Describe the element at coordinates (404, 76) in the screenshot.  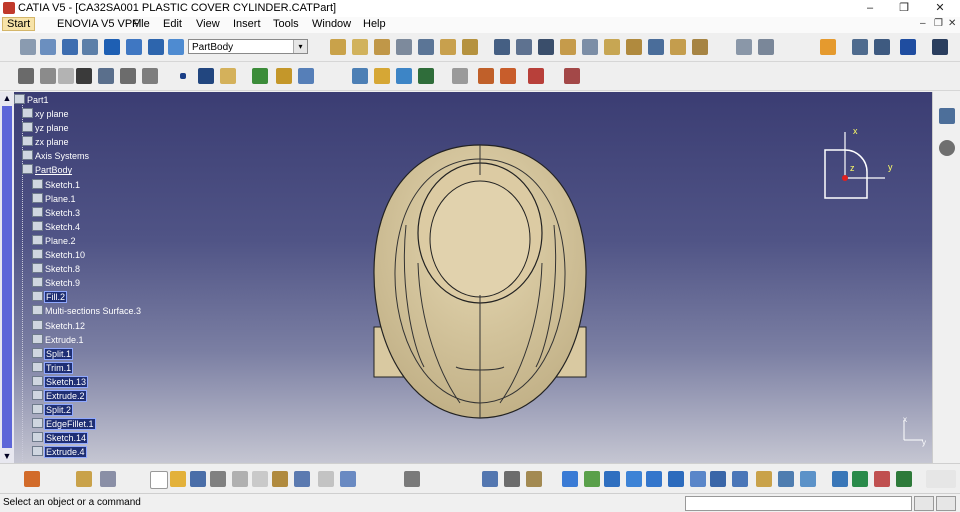
I see `translate-icon` at that location.